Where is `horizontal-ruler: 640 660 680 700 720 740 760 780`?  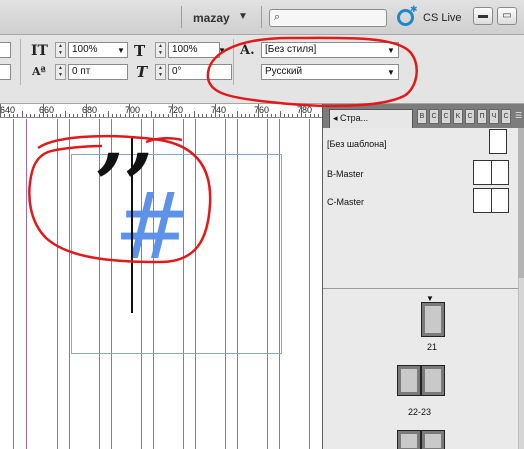 horizontal-ruler: 640 660 680 700 720 740 760 780 is located at coordinates (161, 111).